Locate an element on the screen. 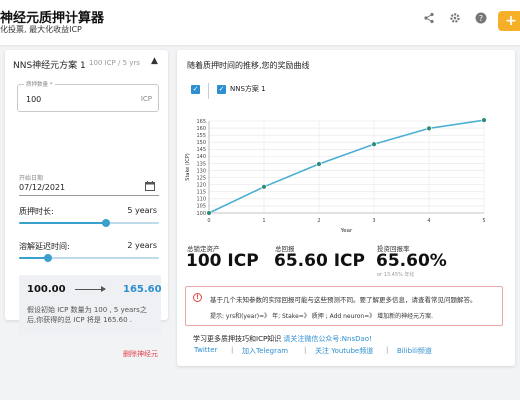 The height and width of the screenshot is (400, 520). plan-title: NNS神经元方案 1 is located at coordinates (49, 66).